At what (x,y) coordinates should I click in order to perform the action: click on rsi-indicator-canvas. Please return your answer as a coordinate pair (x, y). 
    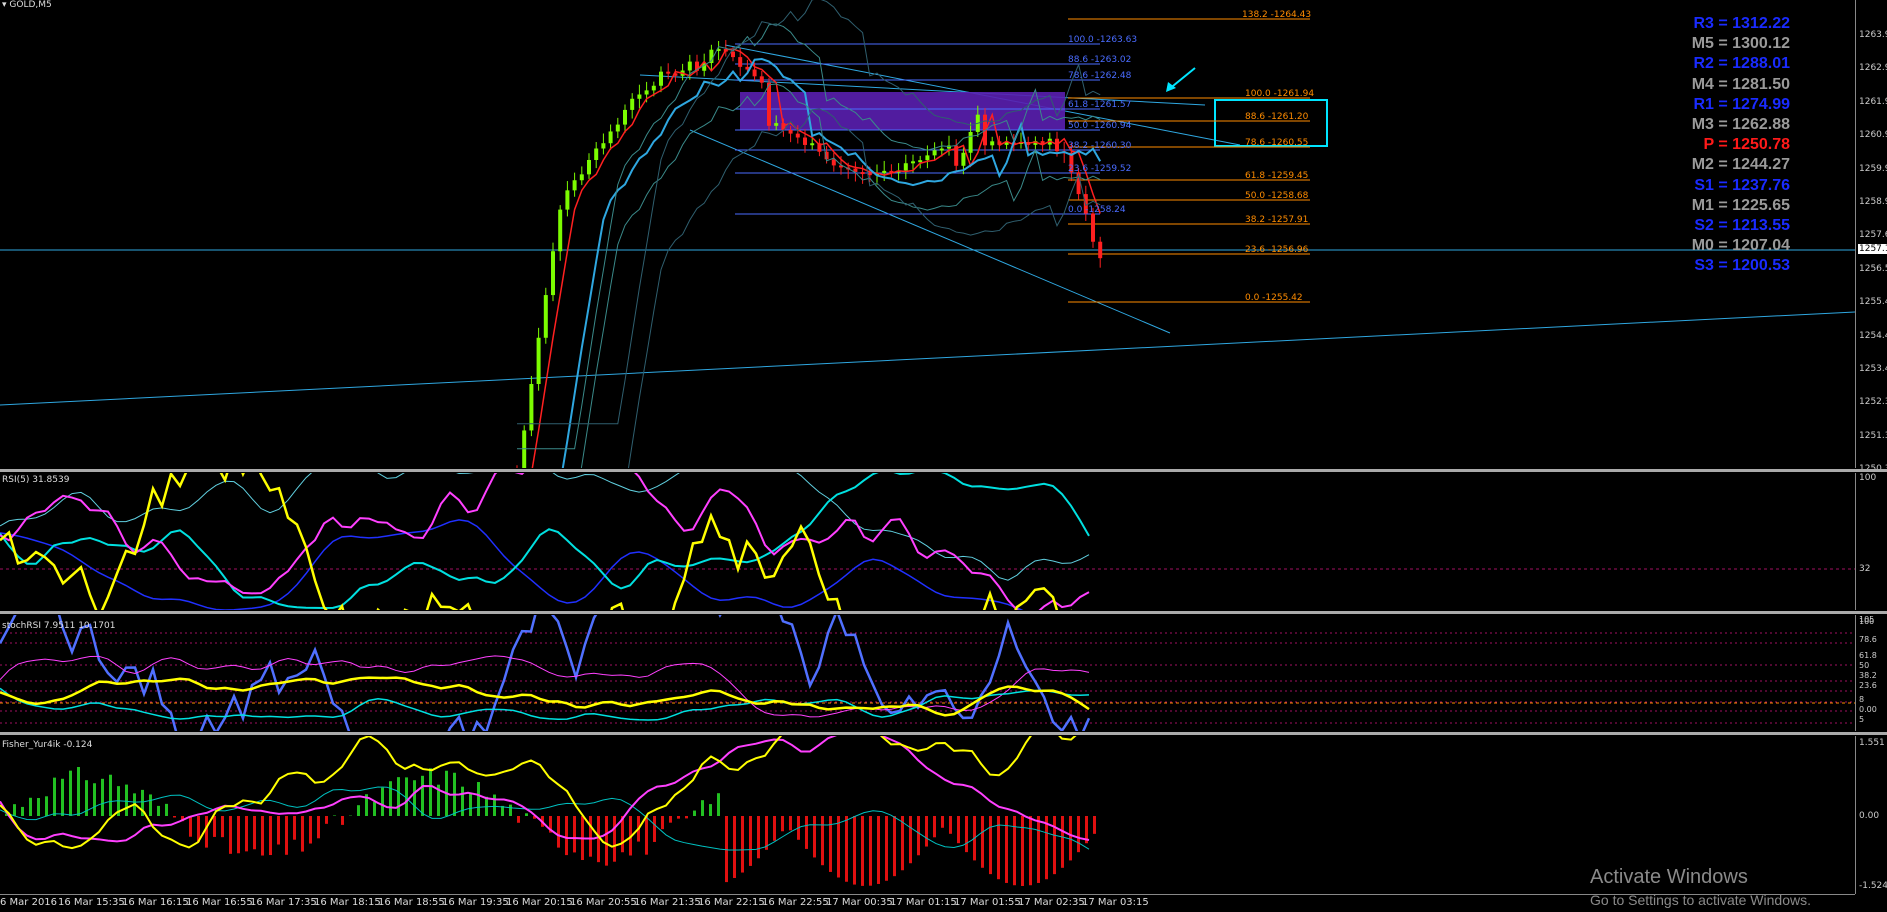
    Looking at the image, I should click on (927, 541).